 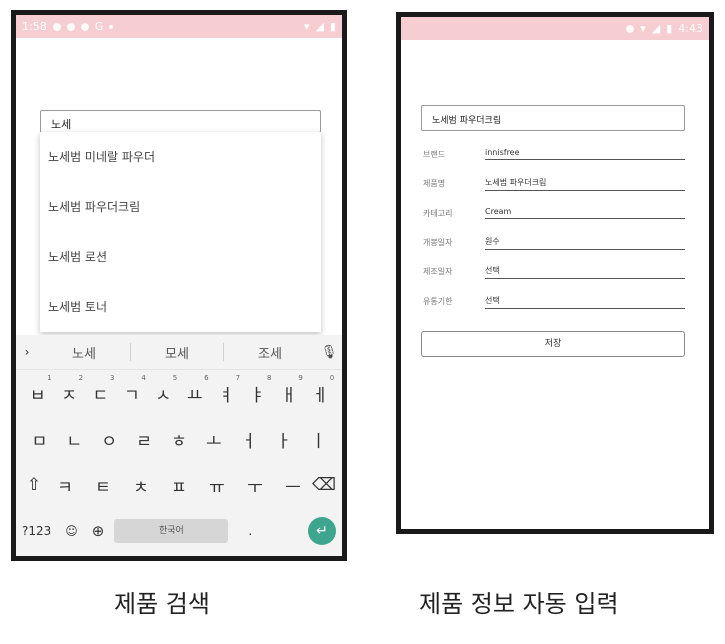 What do you see at coordinates (109, 439) in the screenshot?
I see `keyboard-key: ㅇ` at bounding box center [109, 439].